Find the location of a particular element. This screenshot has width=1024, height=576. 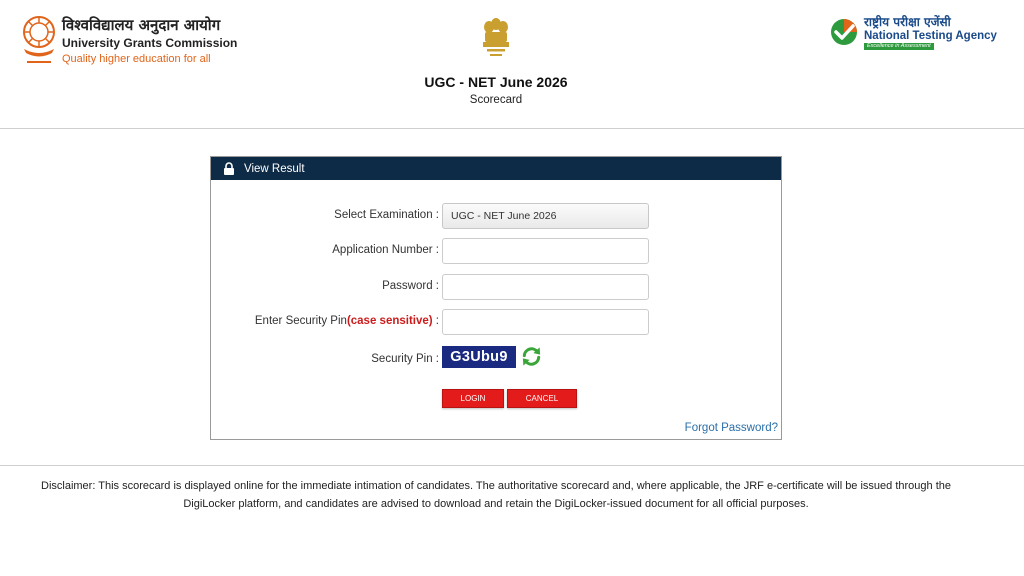

case-sensitive-note: (case sensitive) is located at coordinates (389, 321).